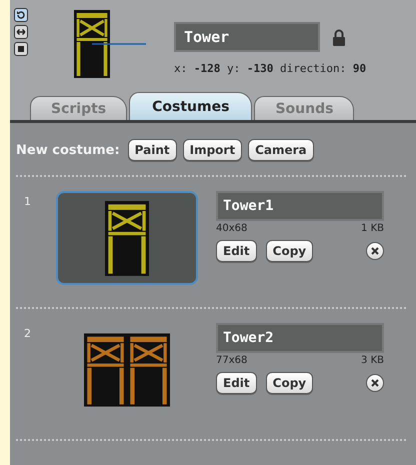 The width and height of the screenshot is (416, 465). What do you see at coordinates (247, 37) in the screenshot?
I see `sprite-name-field: Tower` at bounding box center [247, 37].